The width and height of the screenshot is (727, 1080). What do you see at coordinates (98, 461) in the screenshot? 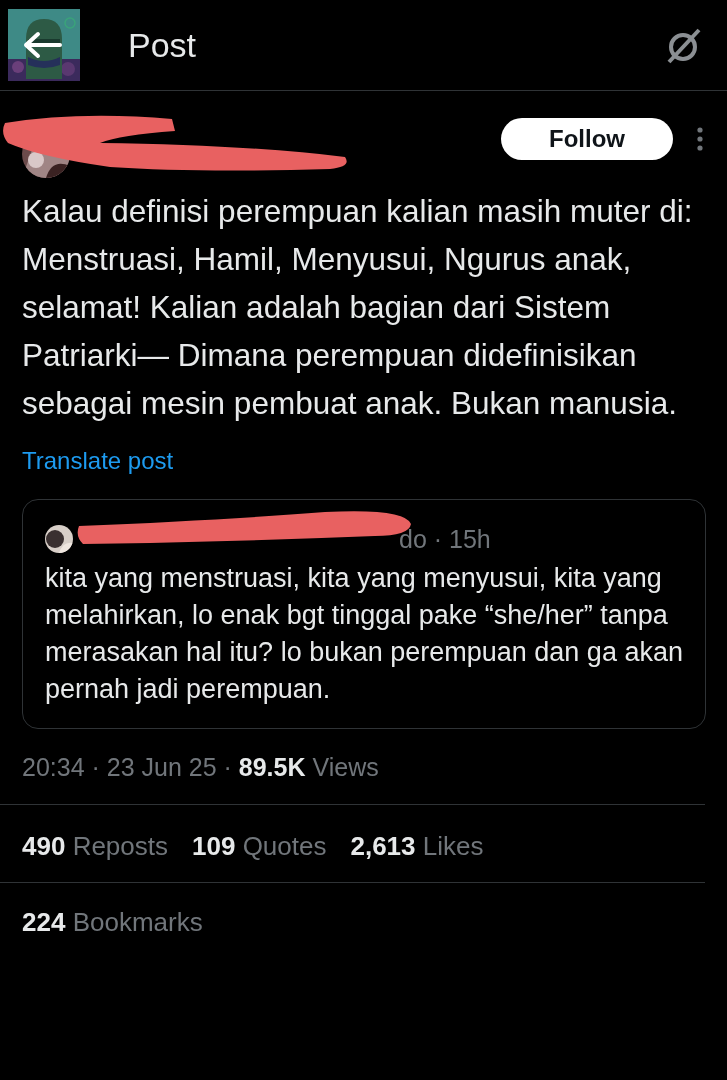
I see `translate-link: Translate post` at bounding box center [98, 461].